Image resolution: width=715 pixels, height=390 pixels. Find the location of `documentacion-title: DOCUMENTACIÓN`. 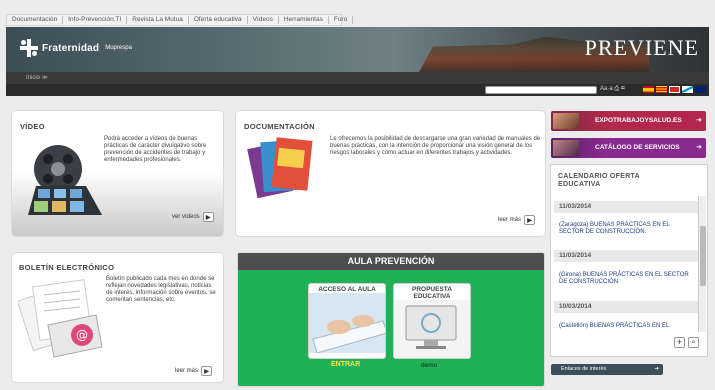

documentacion-title: DOCUMENTACIÓN is located at coordinates (279, 126).